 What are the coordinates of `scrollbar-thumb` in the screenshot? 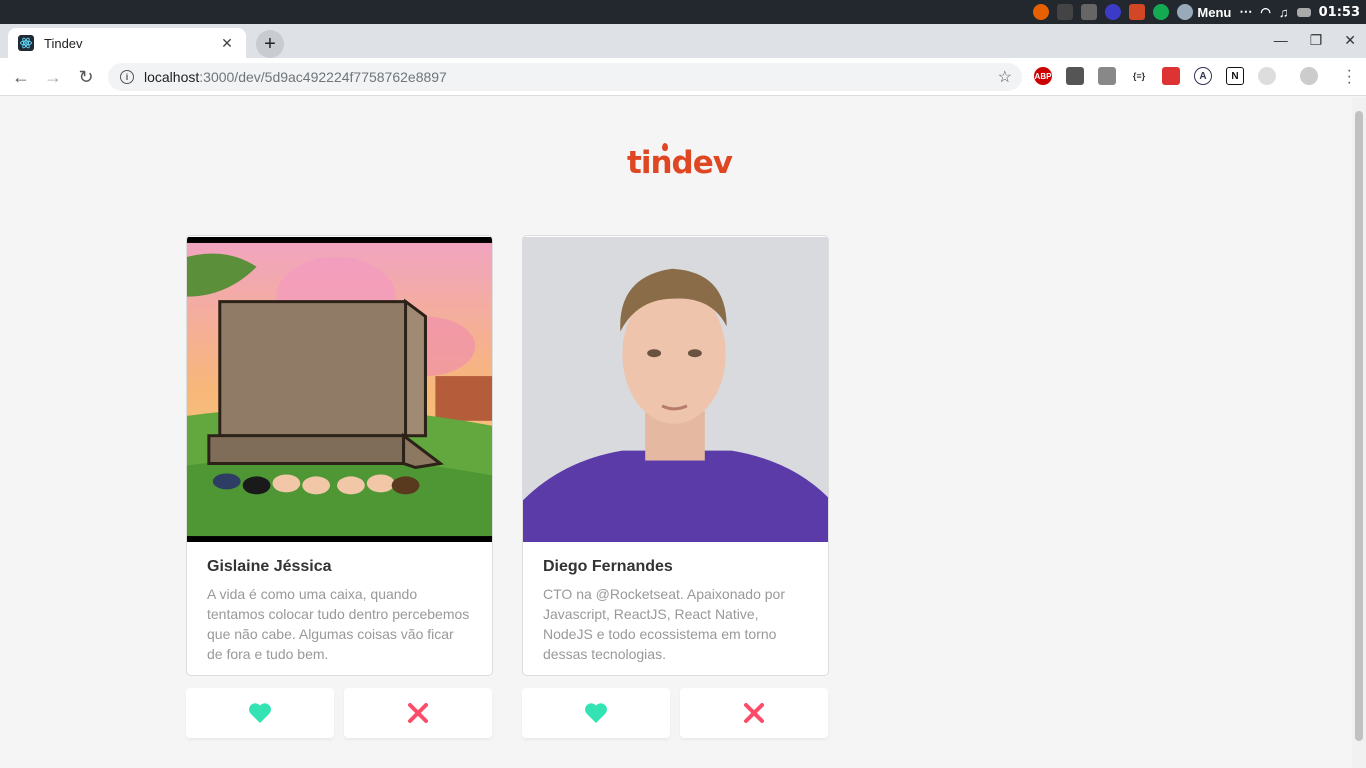 It's located at (1359, 426).